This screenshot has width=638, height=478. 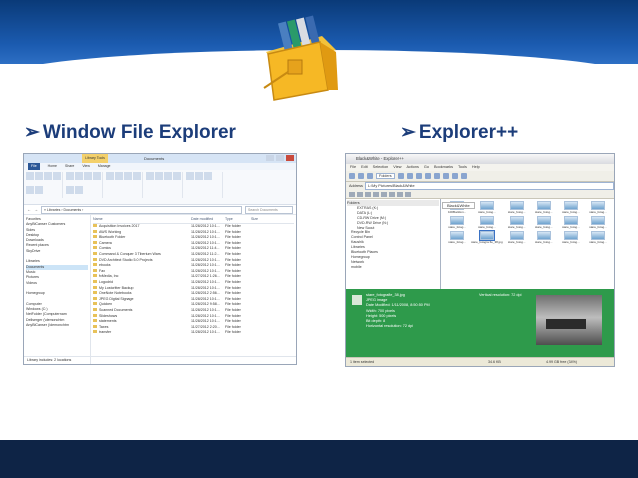 What do you see at coordinates (445, 176) in the screenshot?
I see `search-icon` at bounding box center [445, 176].